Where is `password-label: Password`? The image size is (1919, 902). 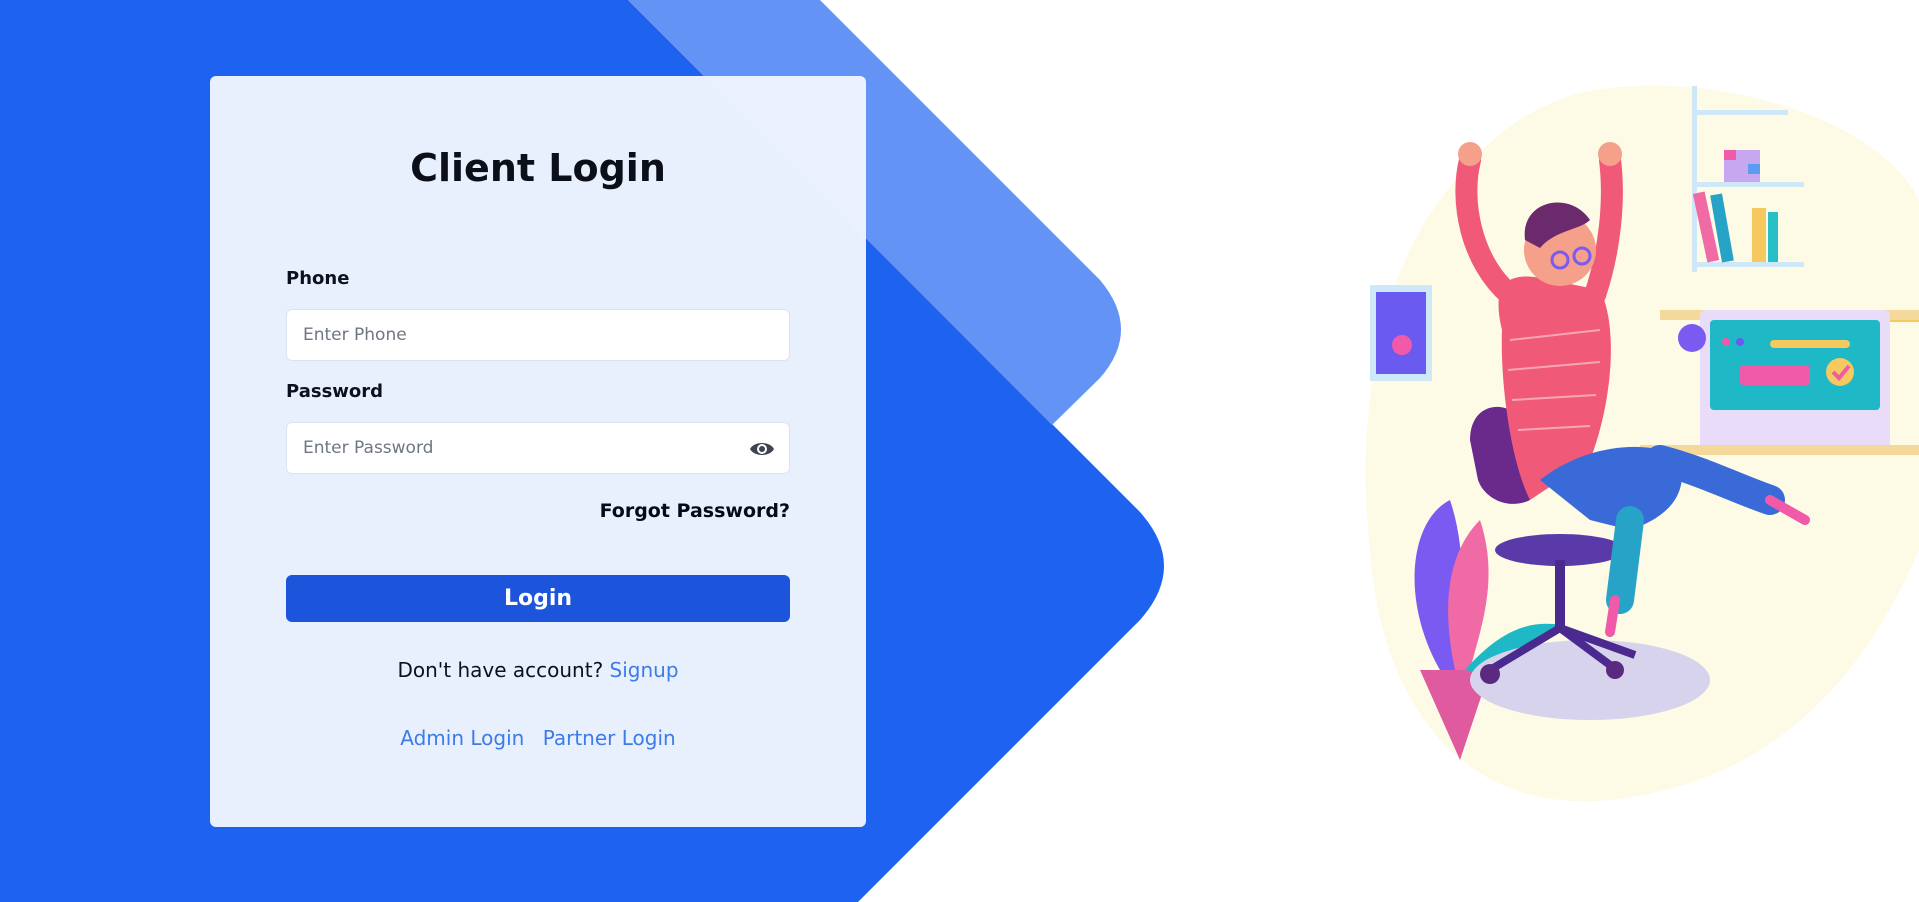 password-label: Password is located at coordinates (335, 391).